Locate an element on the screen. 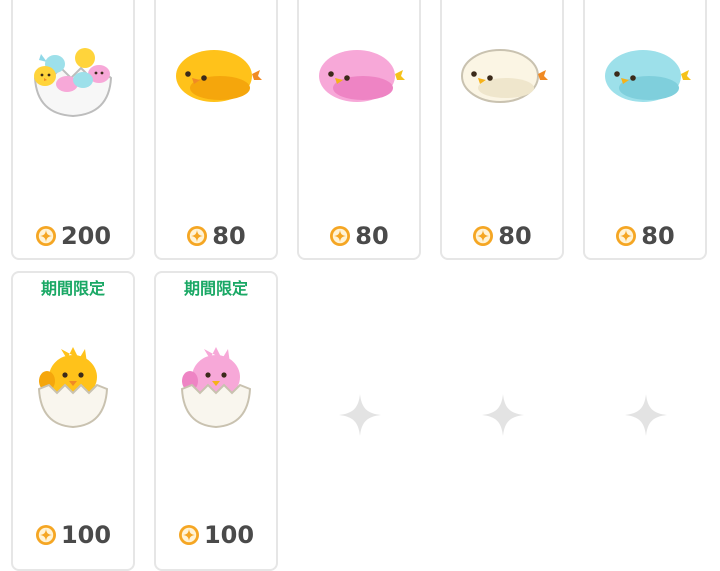 The width and height of the screenshot is (720, 571). item-card-blue-chick: 80 is located at coordinates (645, 130).